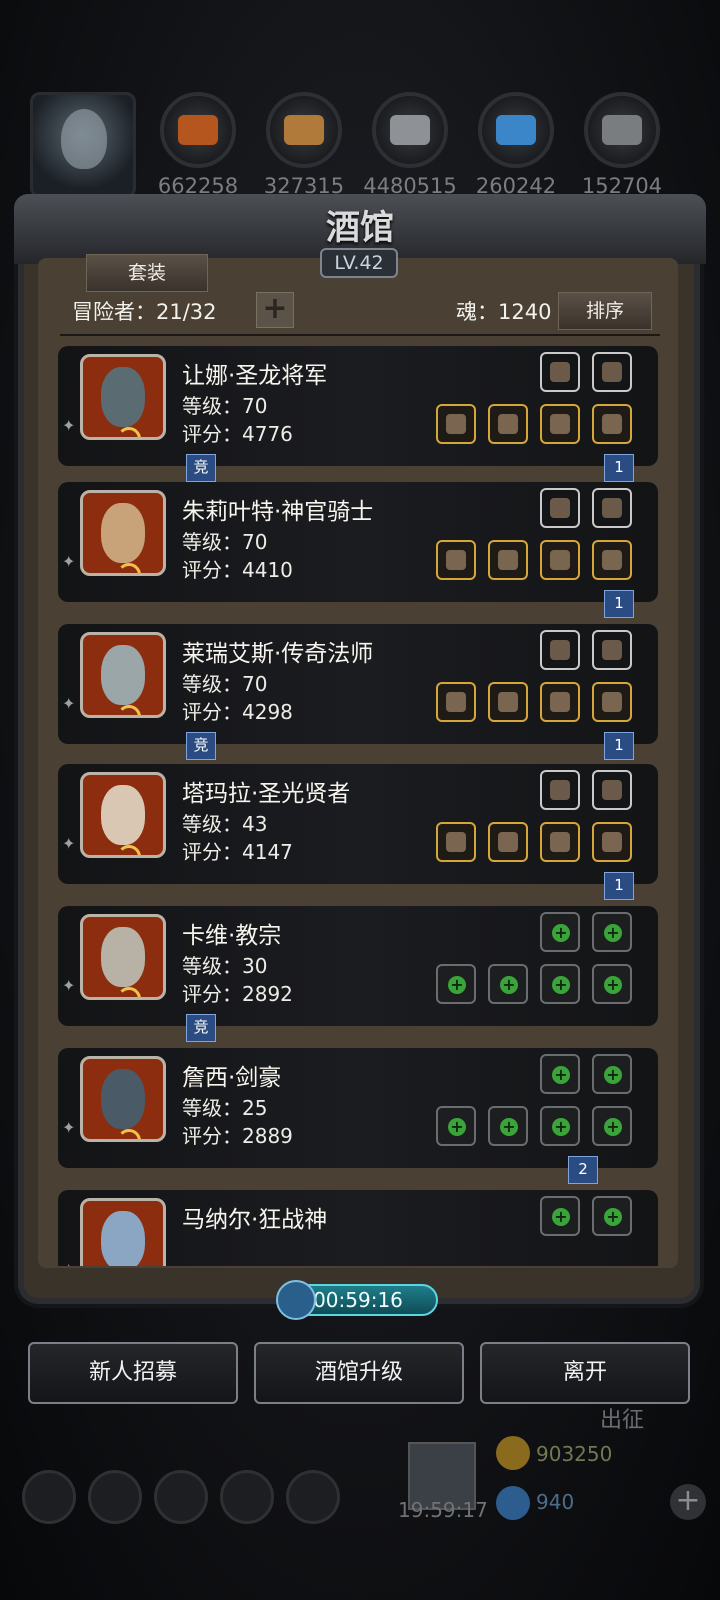  I want to click on figure-icon: ✦, so click(69, 843).